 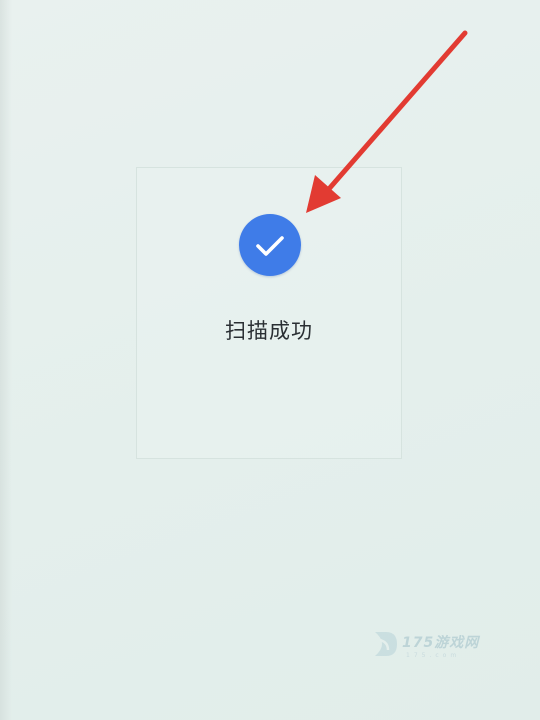 I want to click on watermark-logo-icon, so click(x=386, y=644).